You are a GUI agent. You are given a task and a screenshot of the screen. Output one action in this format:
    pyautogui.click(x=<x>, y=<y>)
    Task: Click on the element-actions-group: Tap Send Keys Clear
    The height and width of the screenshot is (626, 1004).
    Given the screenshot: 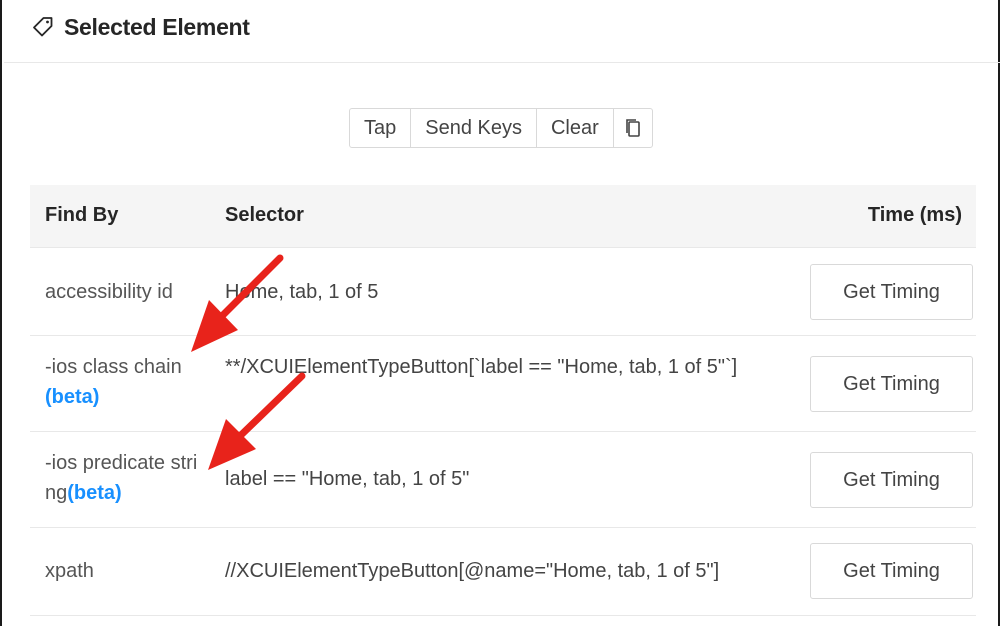 What is the action you would take?
    pyautogui.click(x=501, y=128)
    